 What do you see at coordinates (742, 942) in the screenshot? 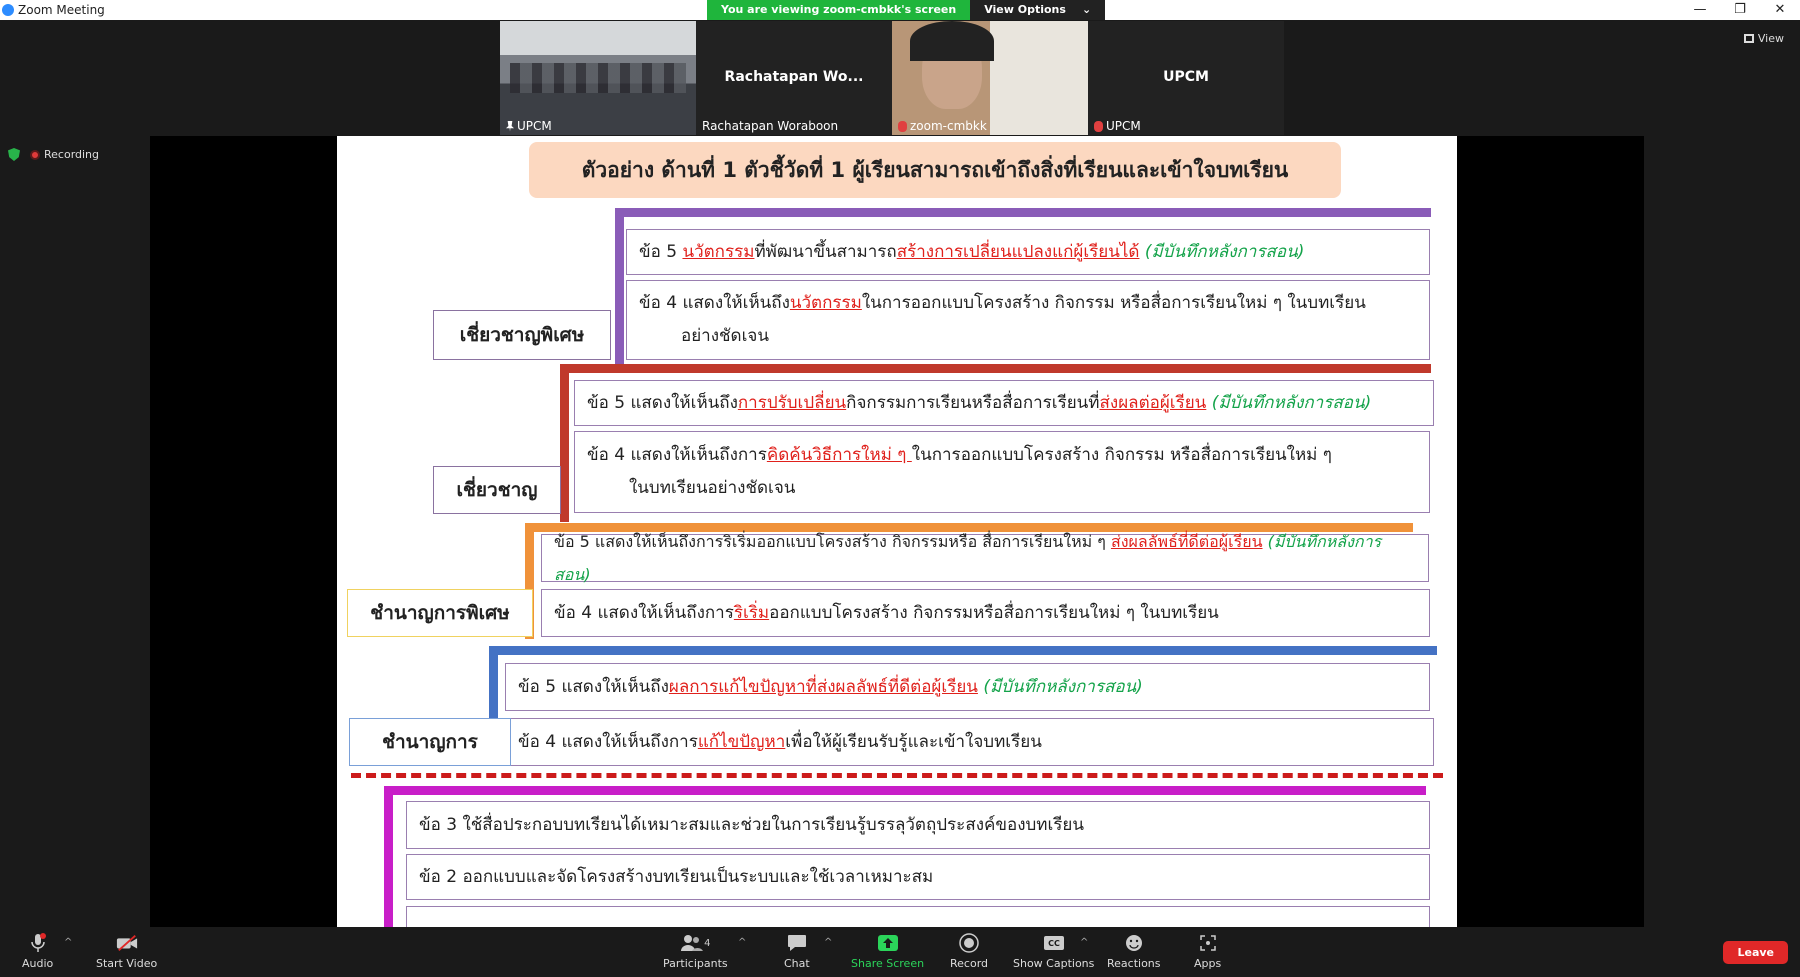
I see `participants-options-caret: ^` at bounding box center [742, 942].